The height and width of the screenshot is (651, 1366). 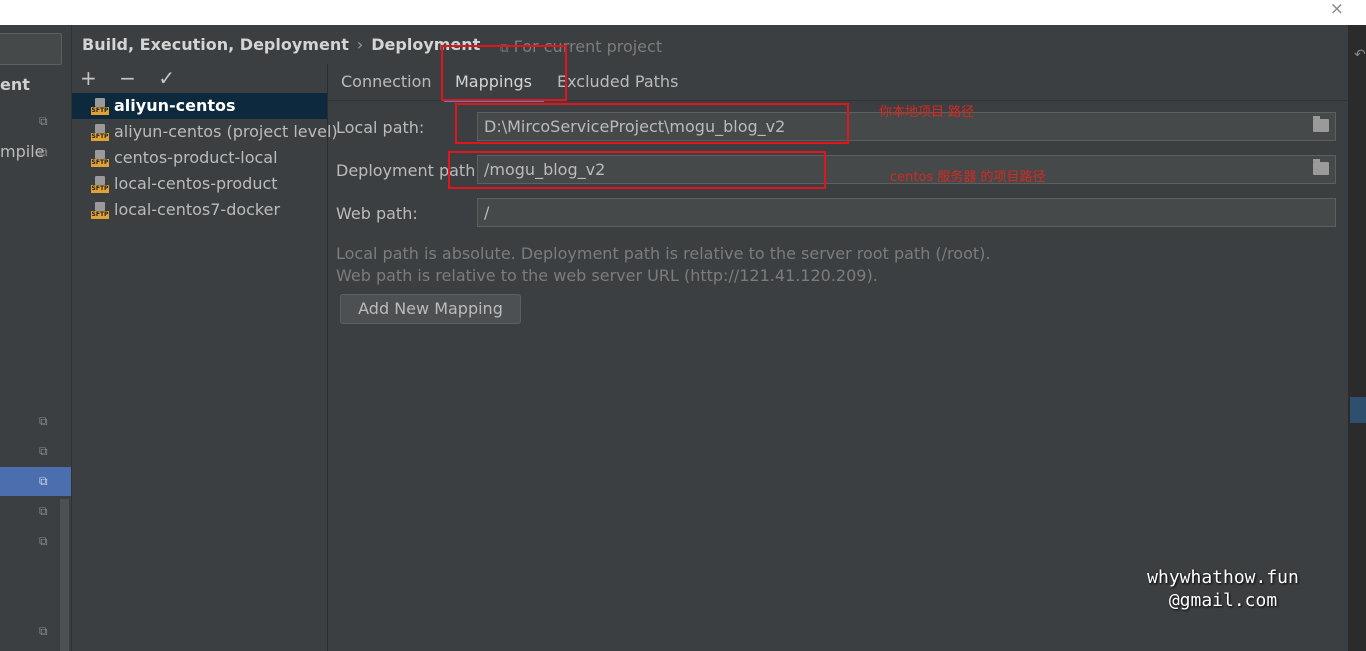 What do you see at coordinates (64, 575) in the screenshot?
I see `tree-scrollbar` at bounding box center [64, 575].